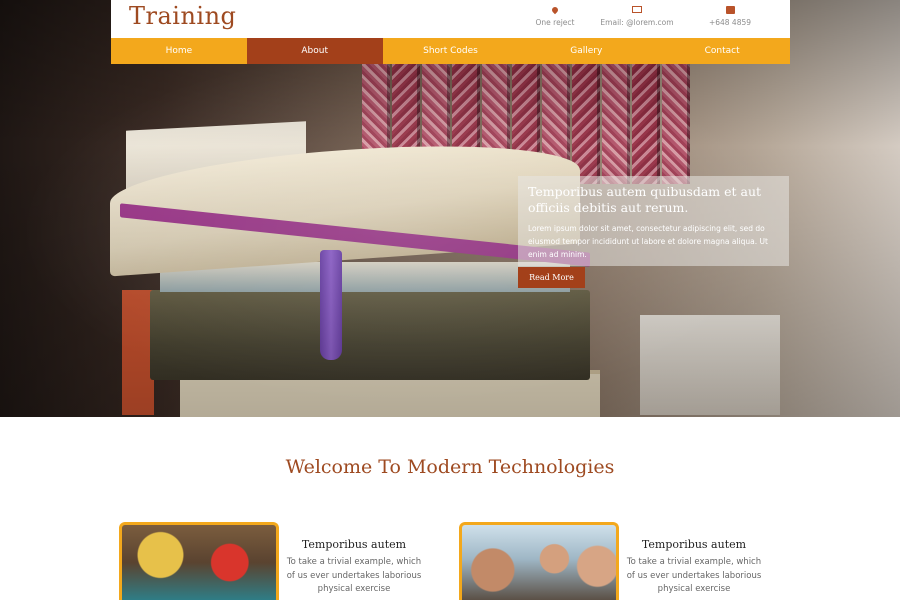  I want to click on contact-phone: +648 4859, so click(730, 16).